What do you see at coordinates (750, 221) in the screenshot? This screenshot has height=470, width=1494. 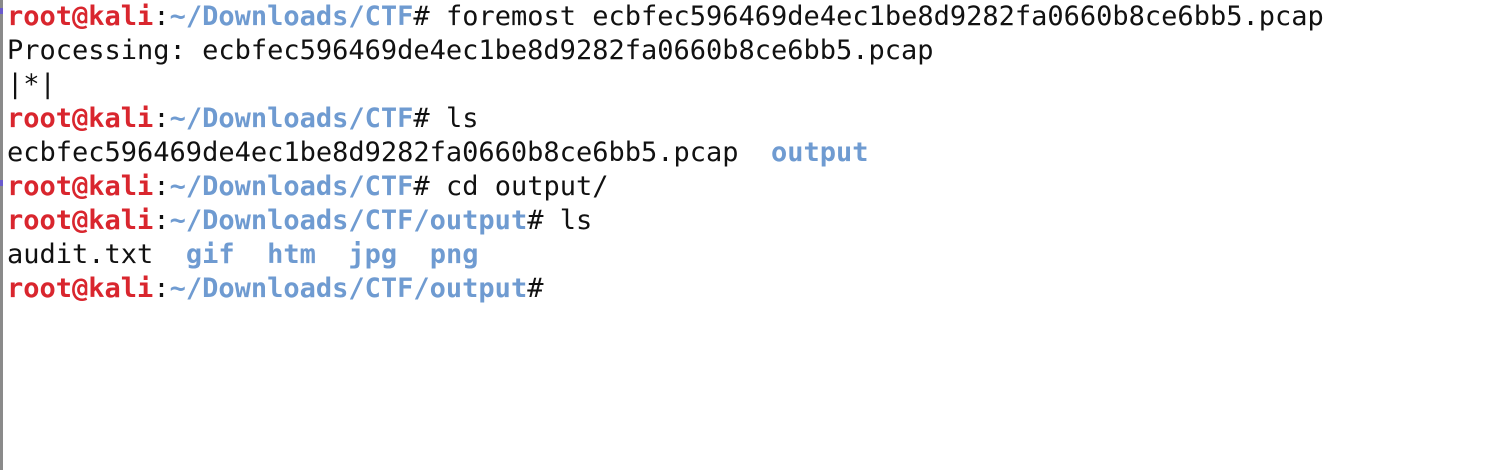 I see `prompt-line: root@kali:~/Downloads/CTF/output# ls` at bounding box center [750, 221].